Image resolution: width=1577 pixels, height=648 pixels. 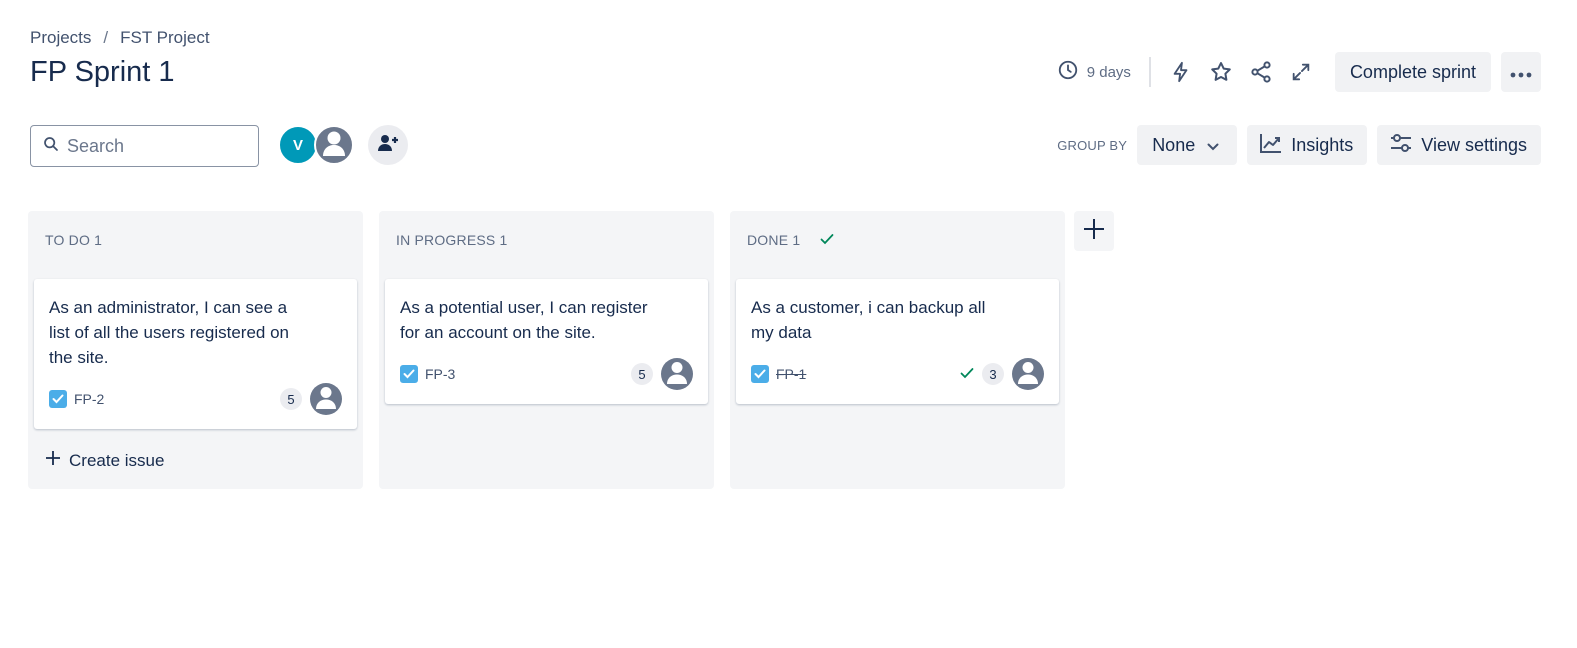 I want to click on assignee-filter: V, so click(x=343, y=145).